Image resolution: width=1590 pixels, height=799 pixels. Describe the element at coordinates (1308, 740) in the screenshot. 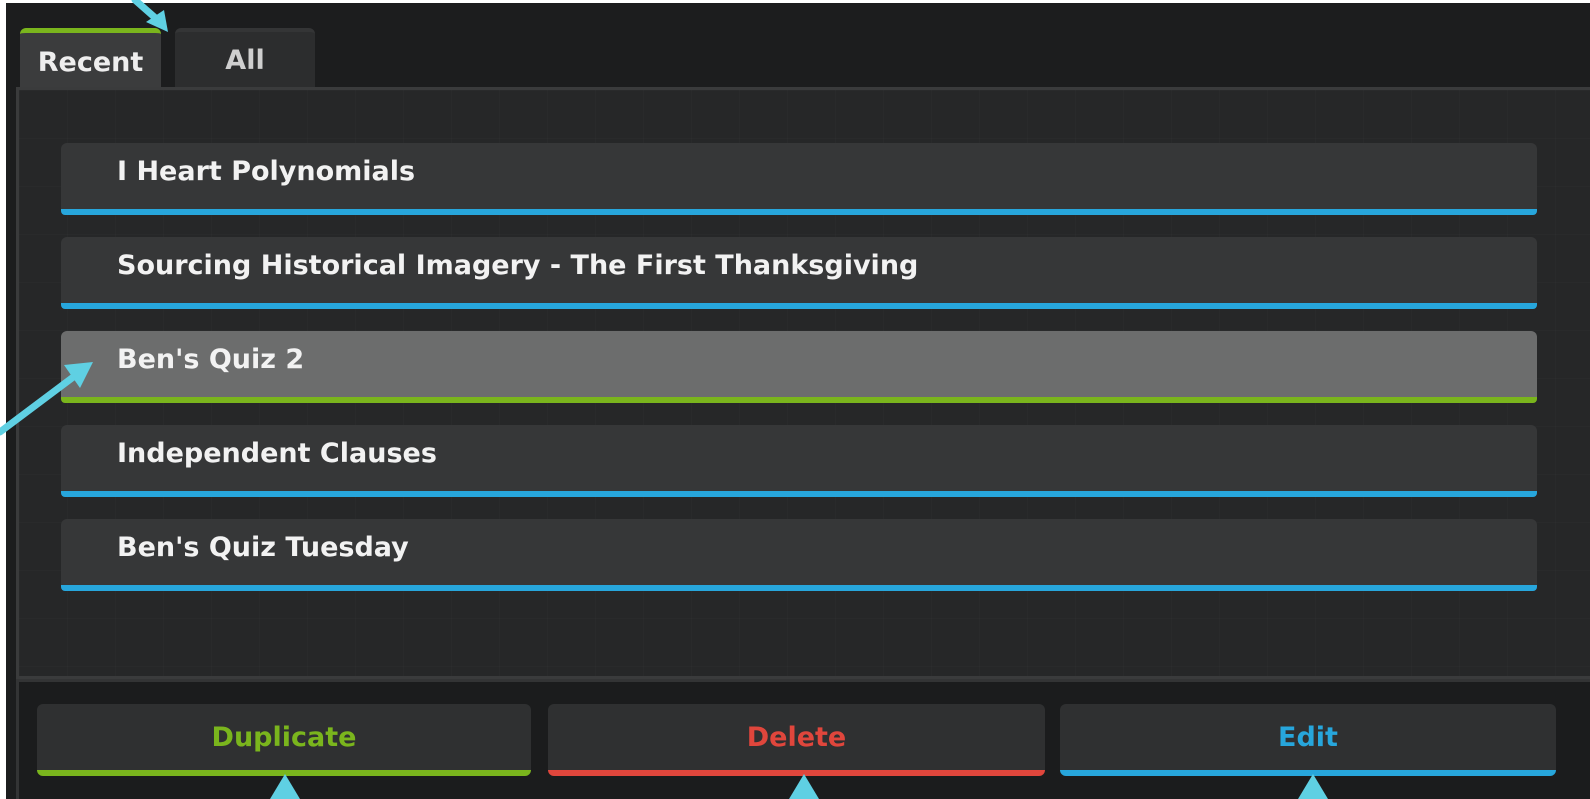

I see `edit-button: Edit` at that location.